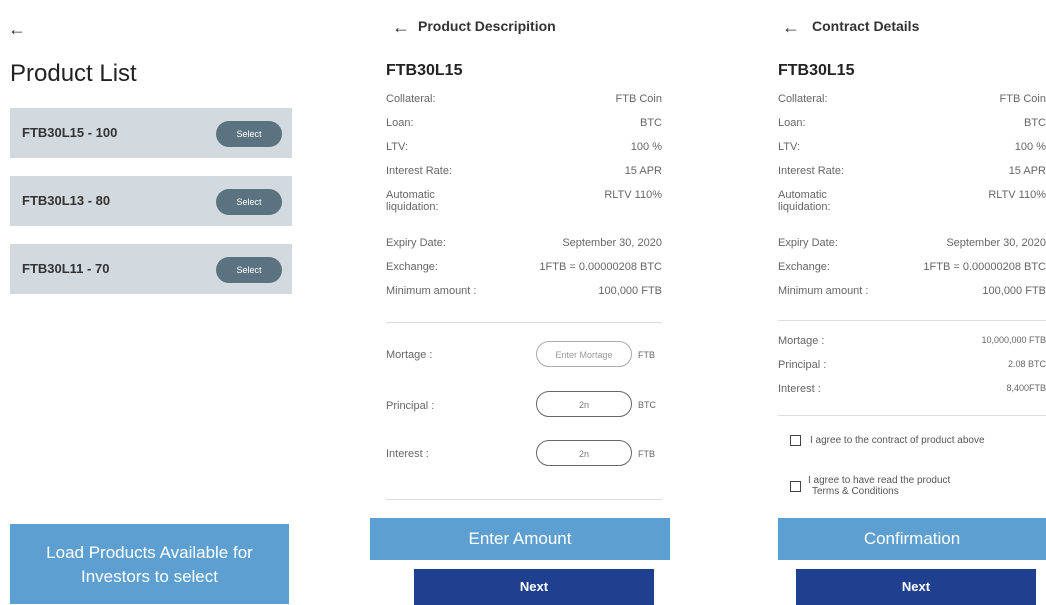  Describe the element at coordinates (801, 341) in the screenshot. I see `summary-label: Mortage :` at that location.